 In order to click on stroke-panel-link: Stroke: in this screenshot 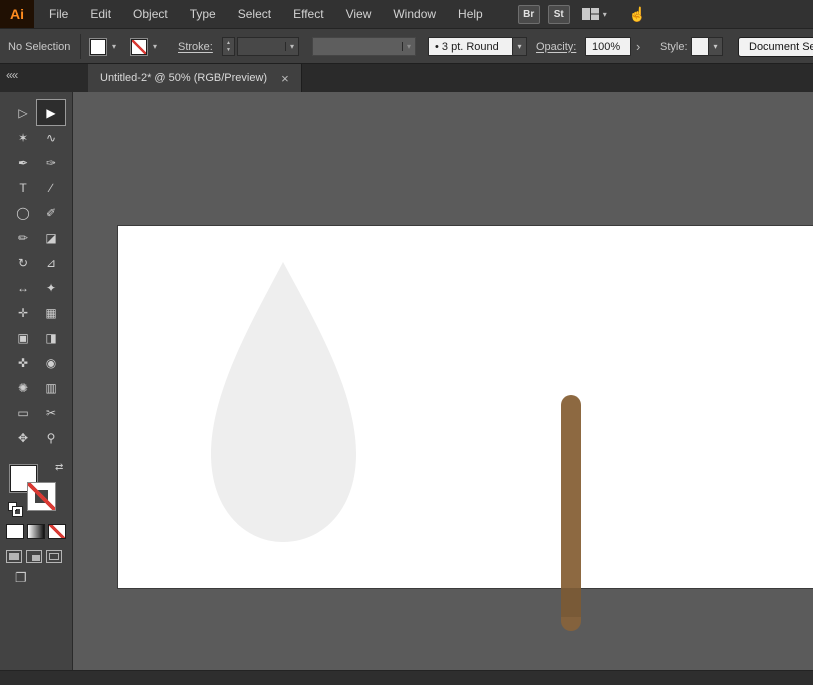, I will do `click(195, 47)`.